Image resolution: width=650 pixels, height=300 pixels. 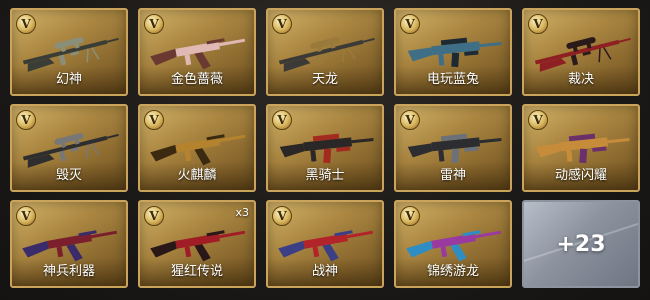 I want to click on weapon-card: V 电玩蓝兔, so click(x=453, y=52).